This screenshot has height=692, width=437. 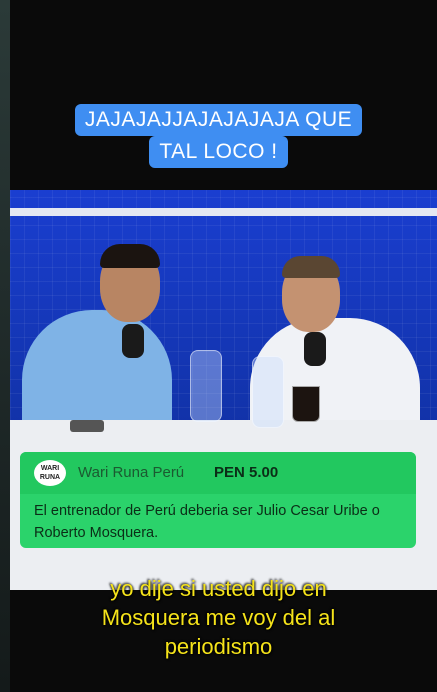 I want to click on donor-avatar: WARI RUNA, so click(x=50, y=473).